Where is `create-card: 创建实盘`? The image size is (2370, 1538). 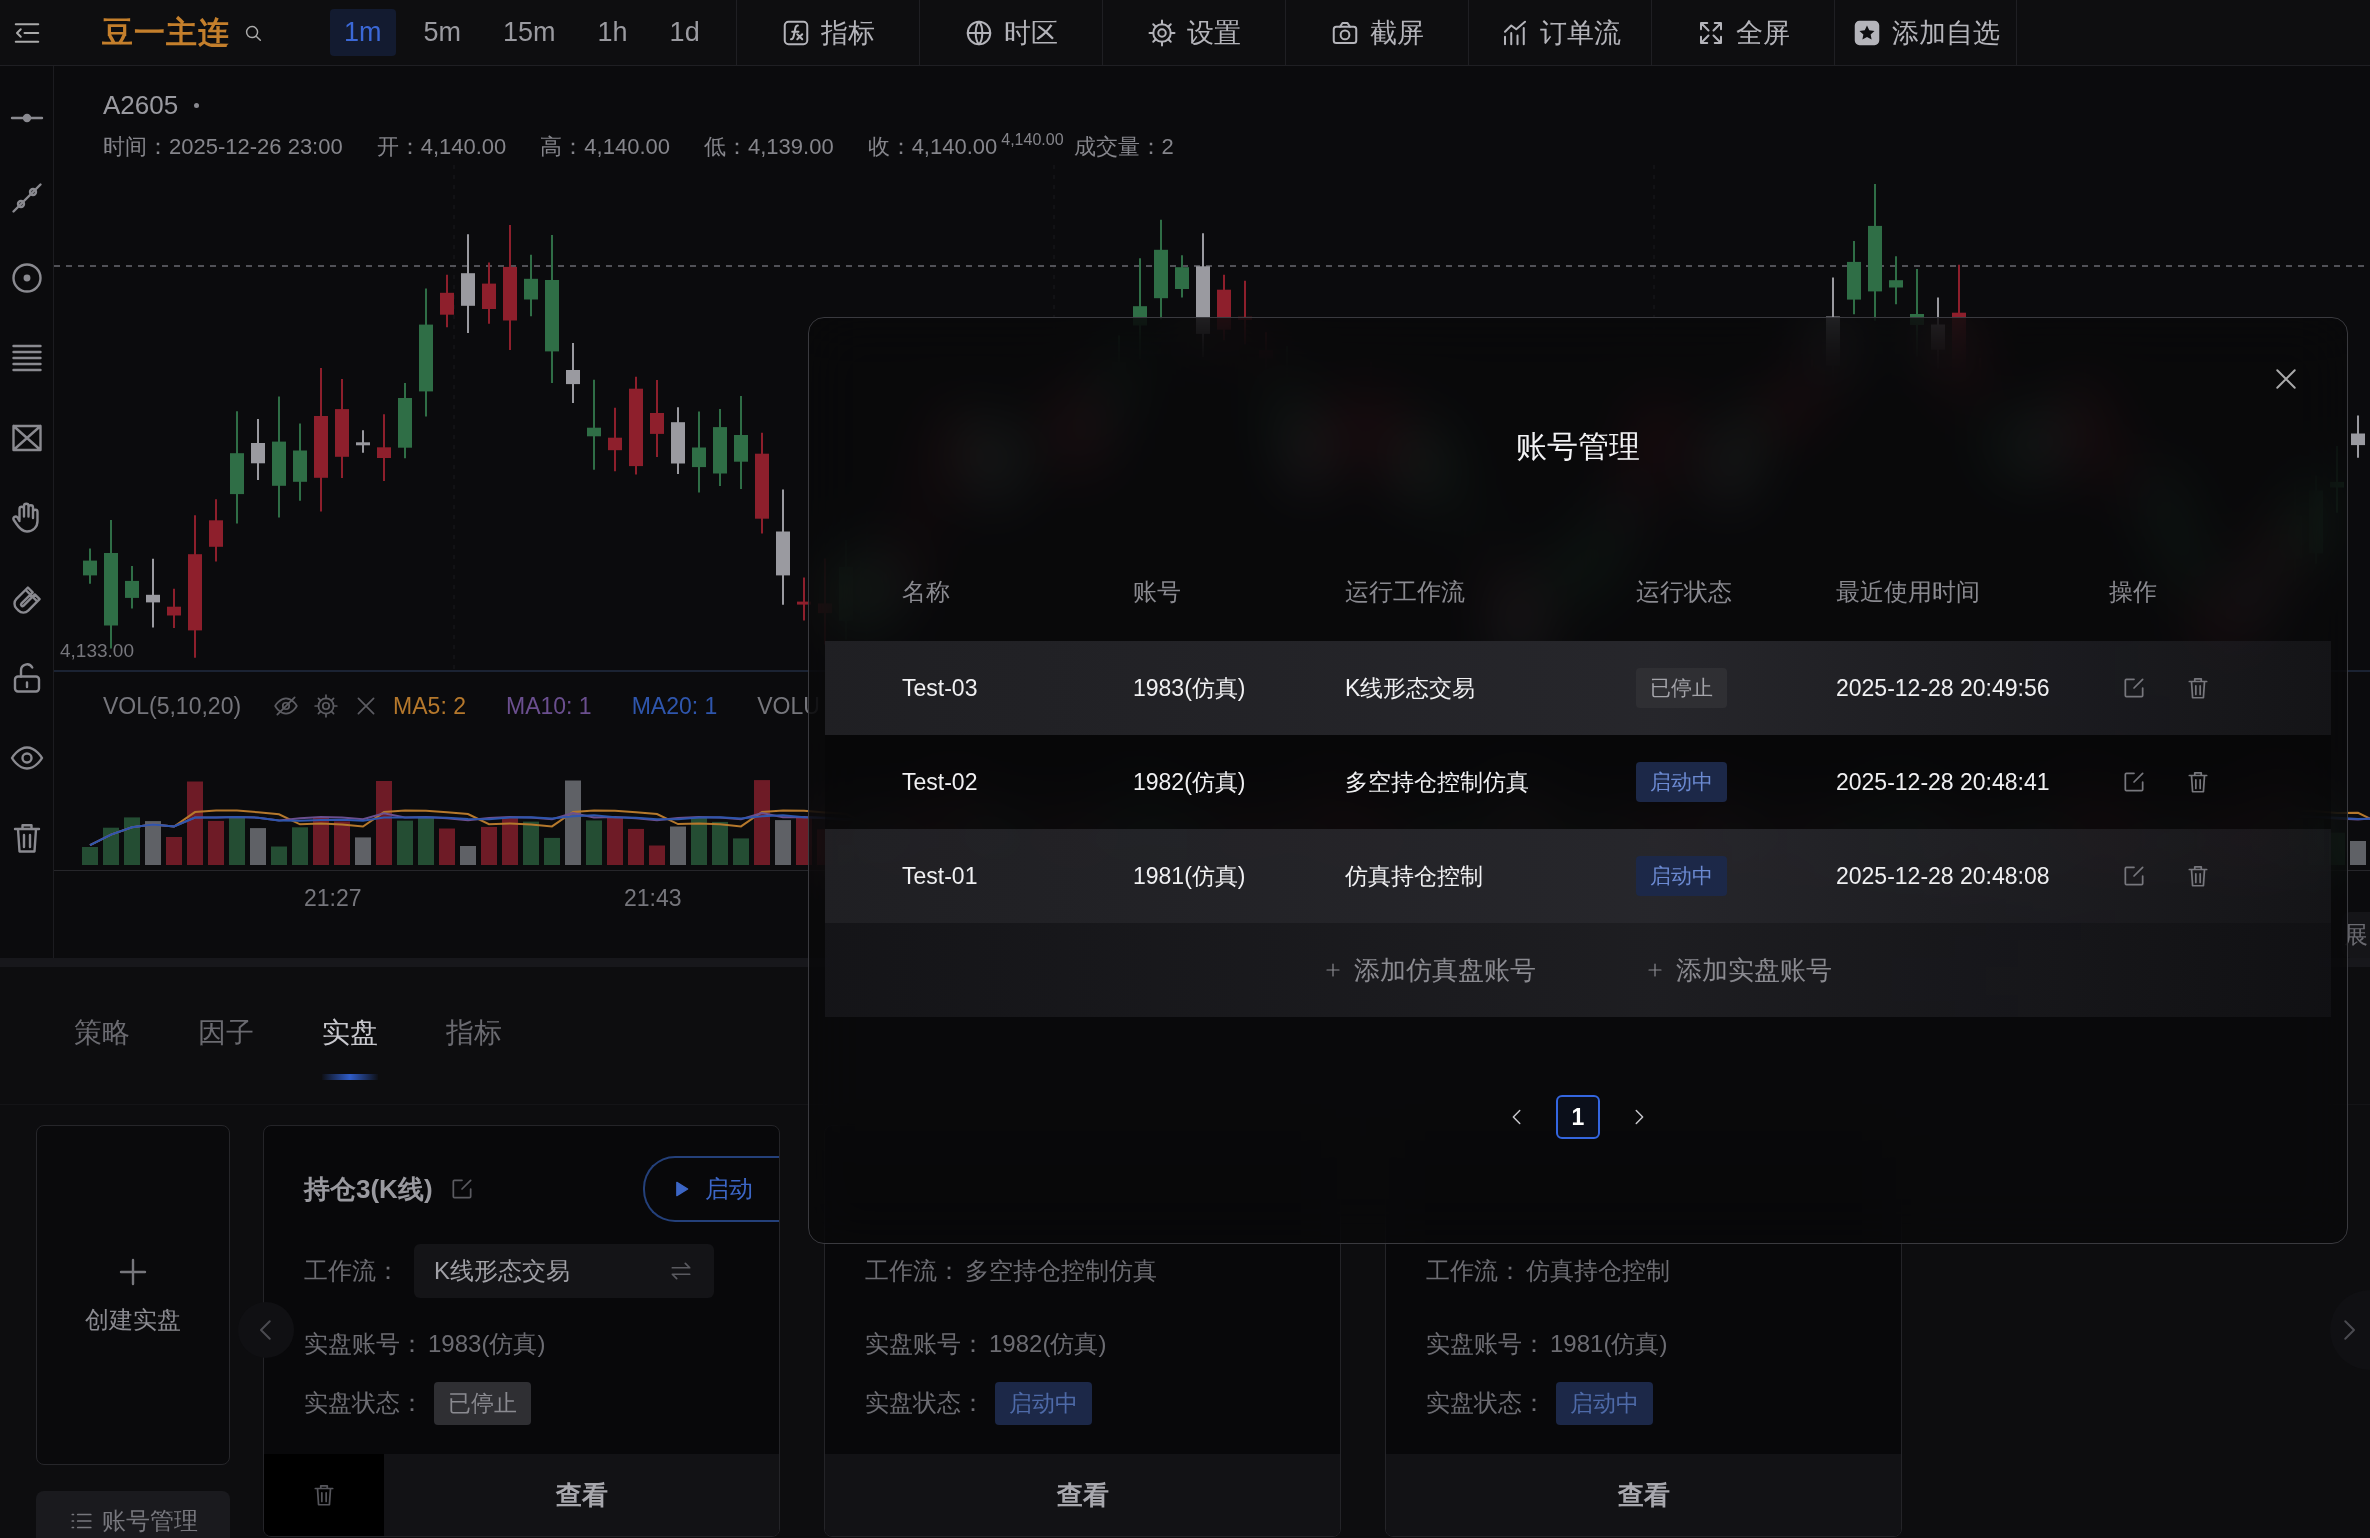 create-card: 创建实盘 is located at coordinates (133, 1295).